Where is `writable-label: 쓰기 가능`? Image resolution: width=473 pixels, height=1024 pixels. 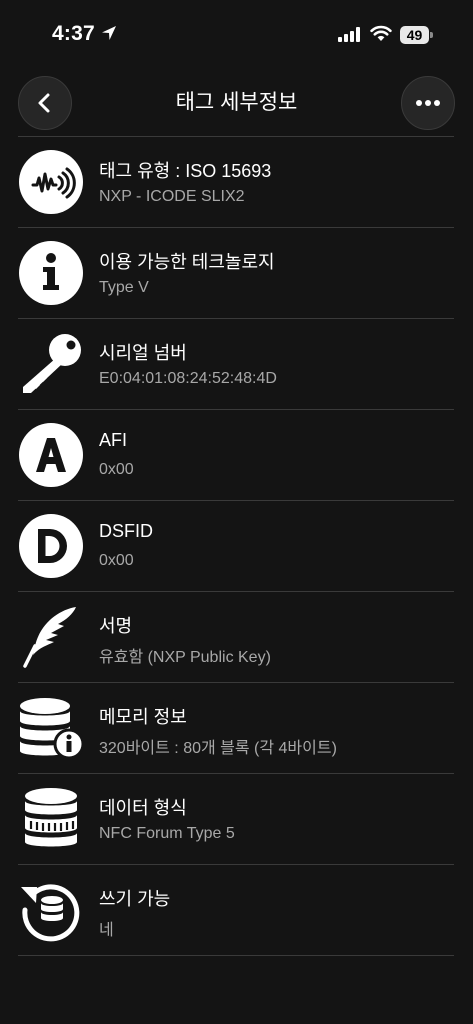 writable-label: 쓰기 가능 is located at coordinates (135, 899).